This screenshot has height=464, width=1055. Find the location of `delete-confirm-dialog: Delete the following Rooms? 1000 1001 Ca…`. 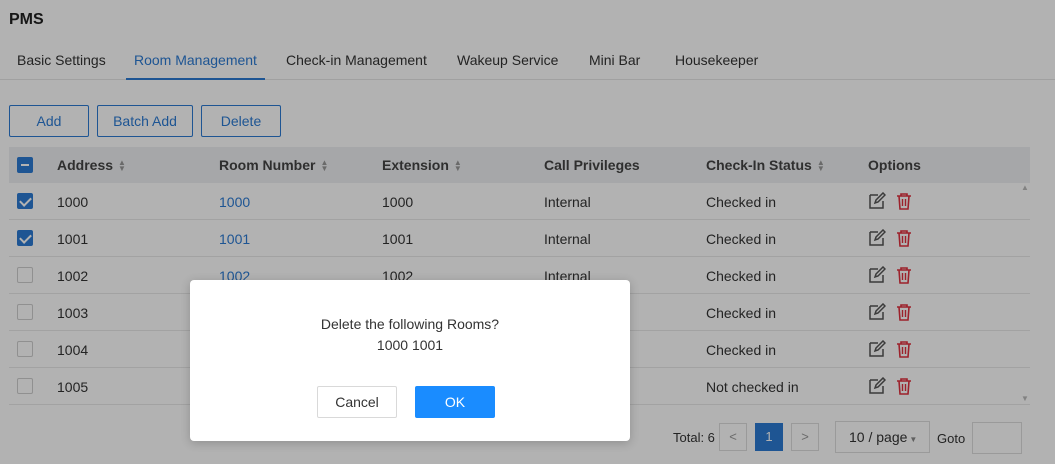

delete-confirm-dialog: Delete the following Rooms? 1000 1001 Ca… is located at coordinates (410, 360).